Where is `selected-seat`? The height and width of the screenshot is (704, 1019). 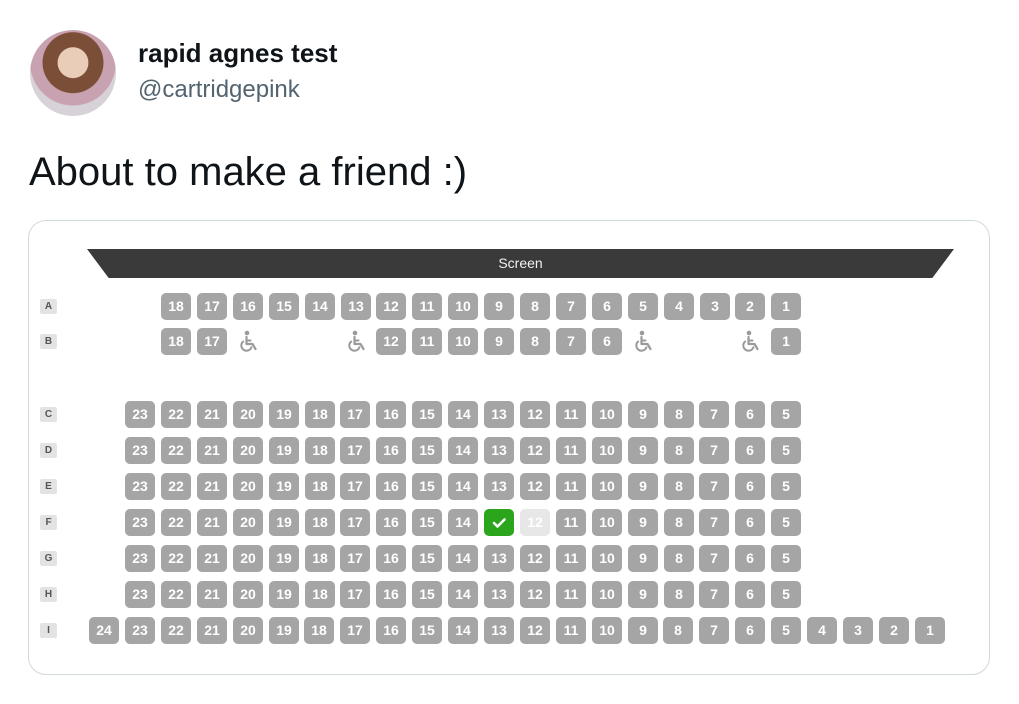
selected-seat is located at coordinates (499, 522).